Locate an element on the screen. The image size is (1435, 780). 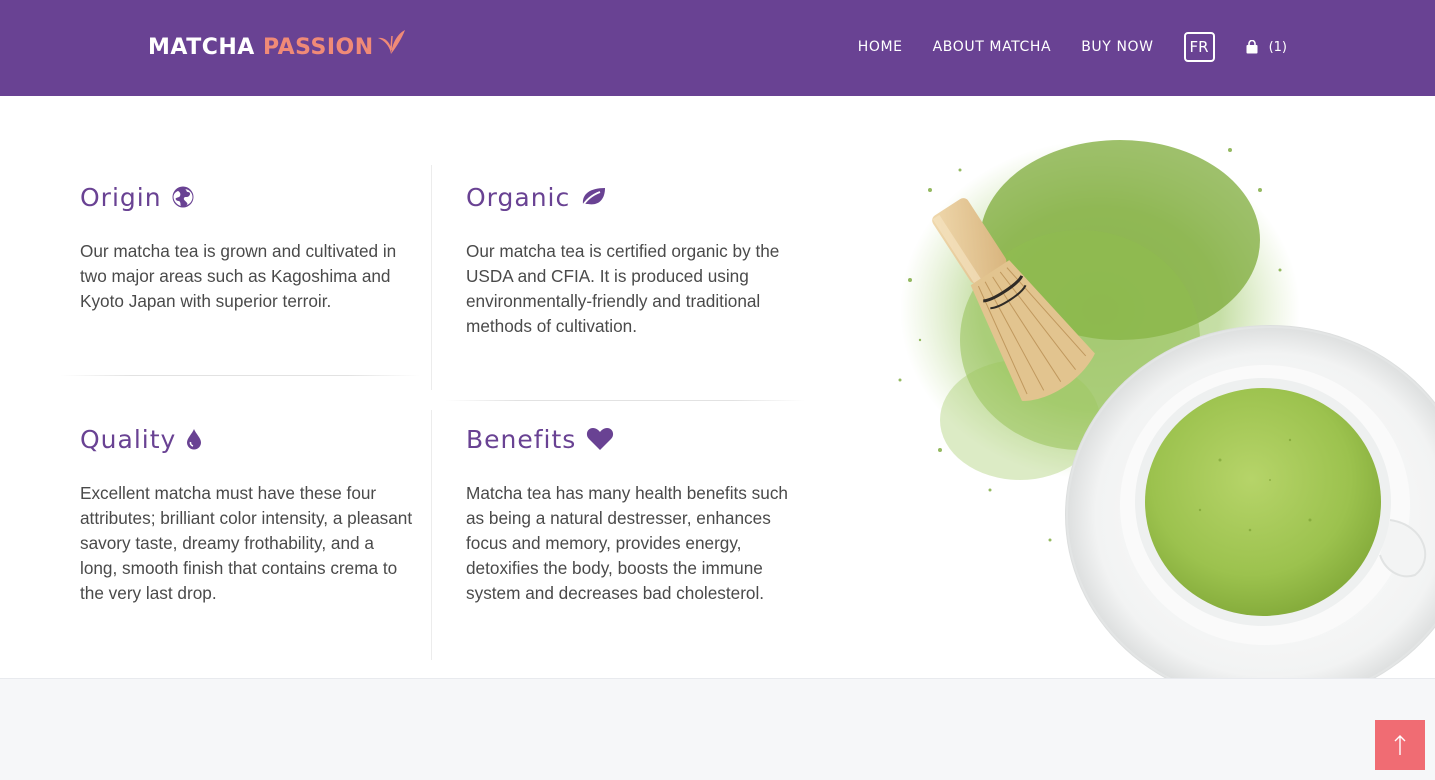
arrow-up-icon is located at coordinates (1400, 745).